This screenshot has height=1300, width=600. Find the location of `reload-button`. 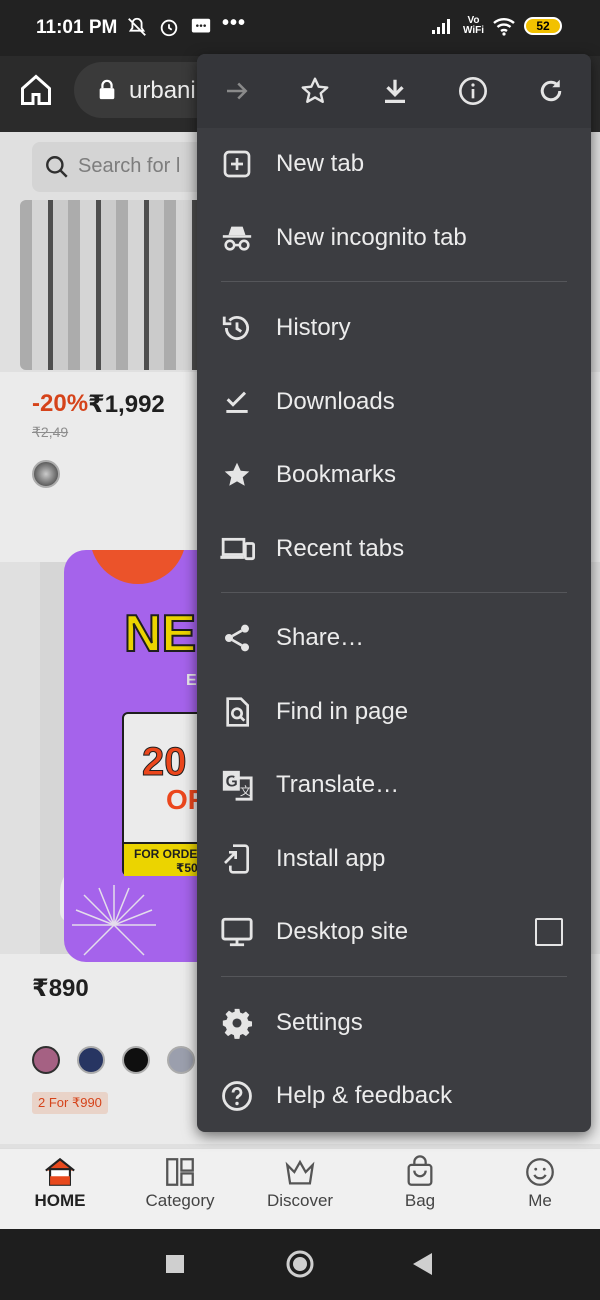

reload-button is located at coordinates (551, 91).